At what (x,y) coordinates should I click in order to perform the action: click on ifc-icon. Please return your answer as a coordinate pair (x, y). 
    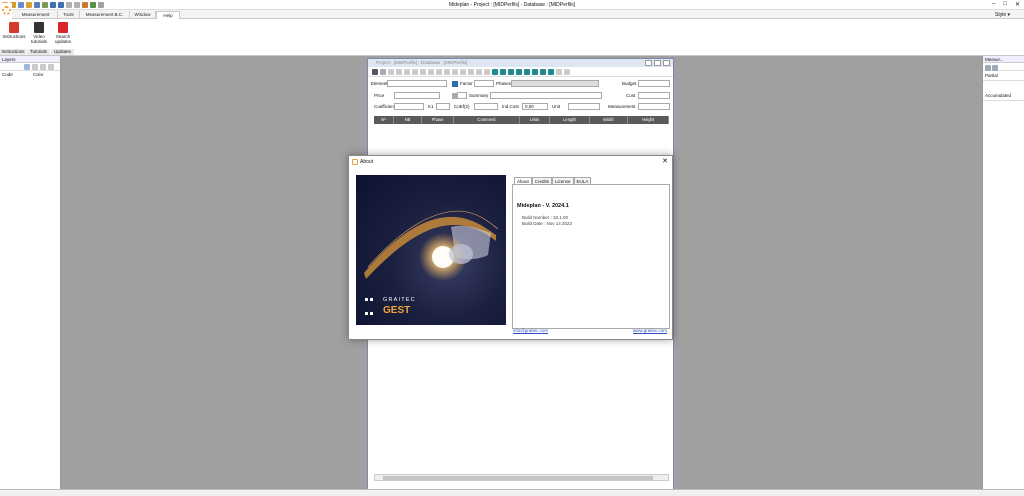
    Looking at the image, I should click on (527, 71).